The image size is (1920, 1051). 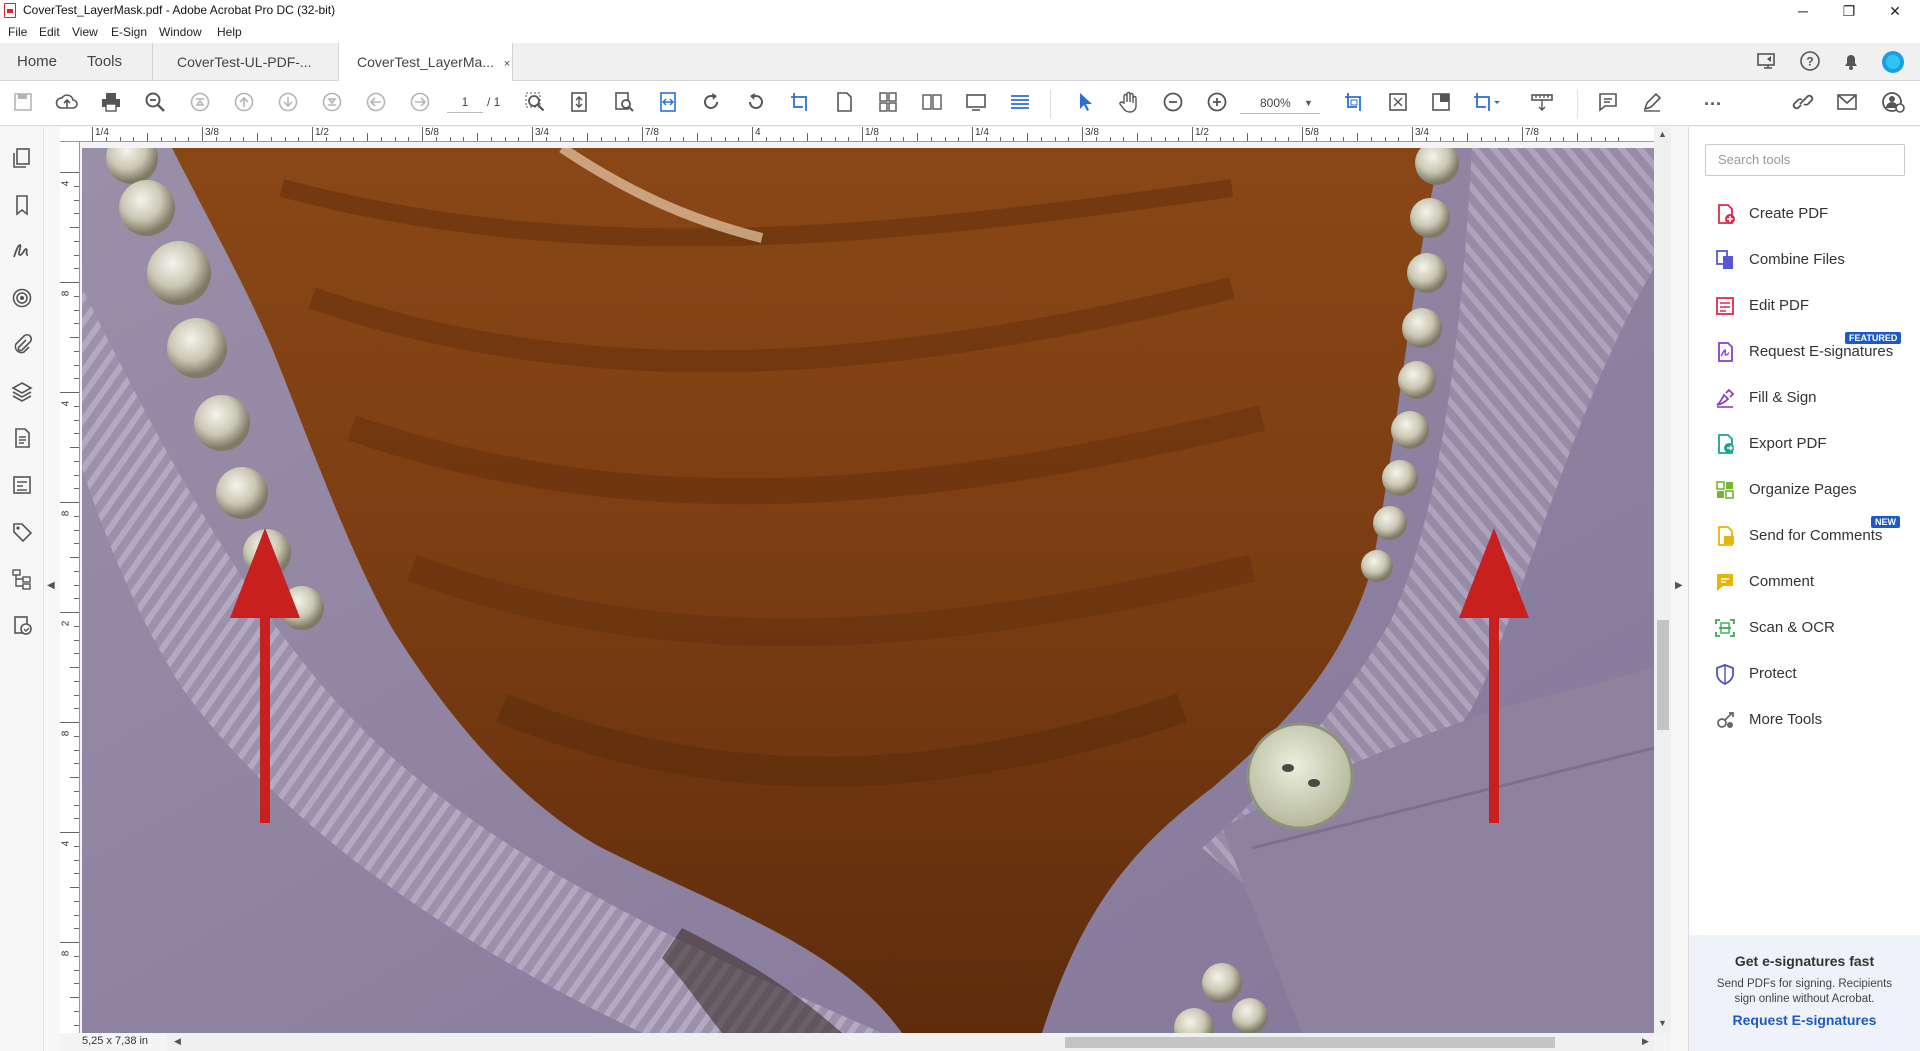 What do you see at coordinates (244, 104) in the screenshot?
I see `previous-page-icon` at bounding box center [244, 104].